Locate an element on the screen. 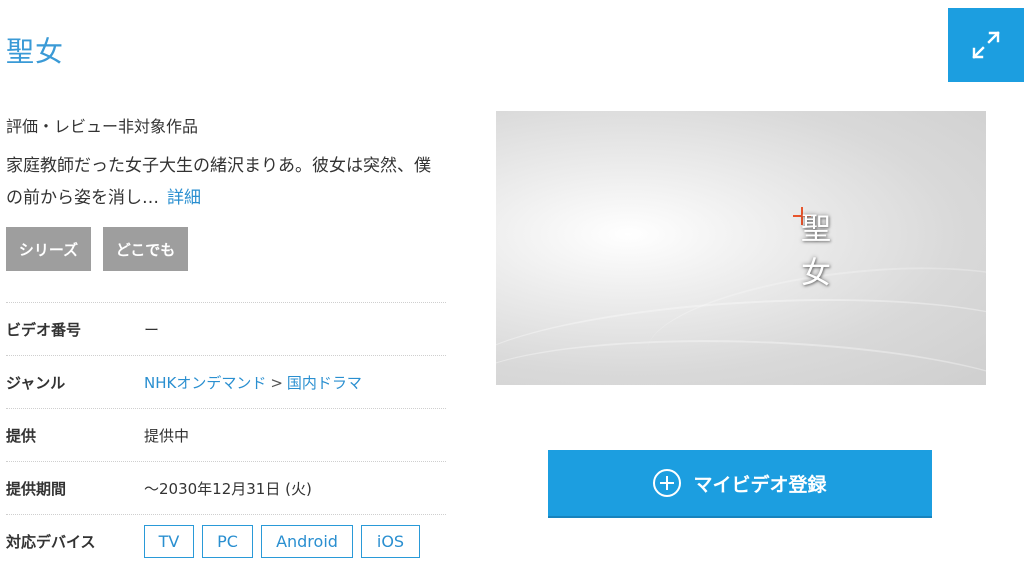 This screenshot has width=1028, height=570. synopsis: 家庭教師だった女子大生の緒沢まりあ。彼女は突然、僕の前から姿を消し… 詳細 is located at coordinates (226, 182).